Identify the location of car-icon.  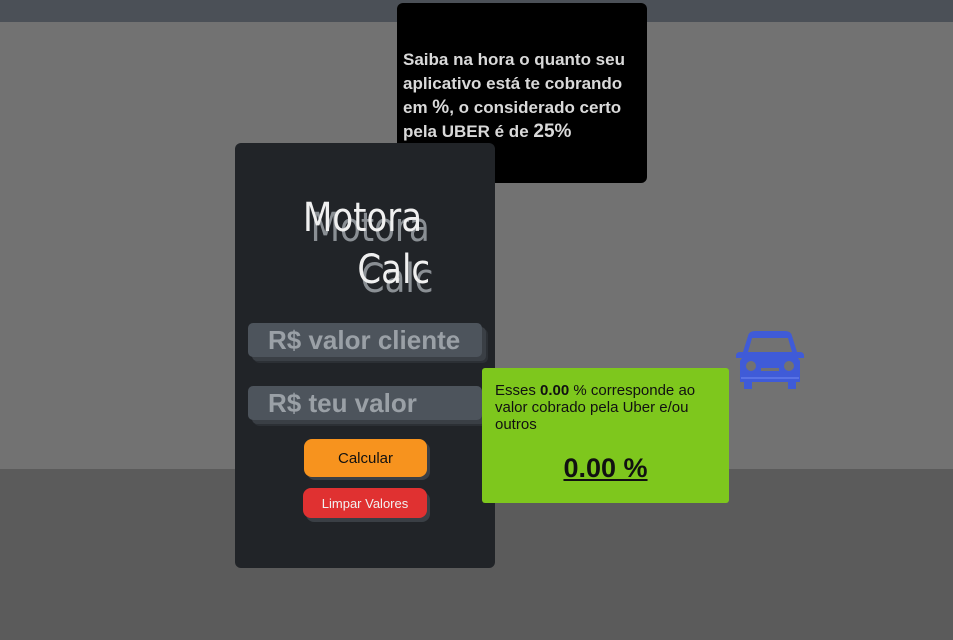
(770, 361).